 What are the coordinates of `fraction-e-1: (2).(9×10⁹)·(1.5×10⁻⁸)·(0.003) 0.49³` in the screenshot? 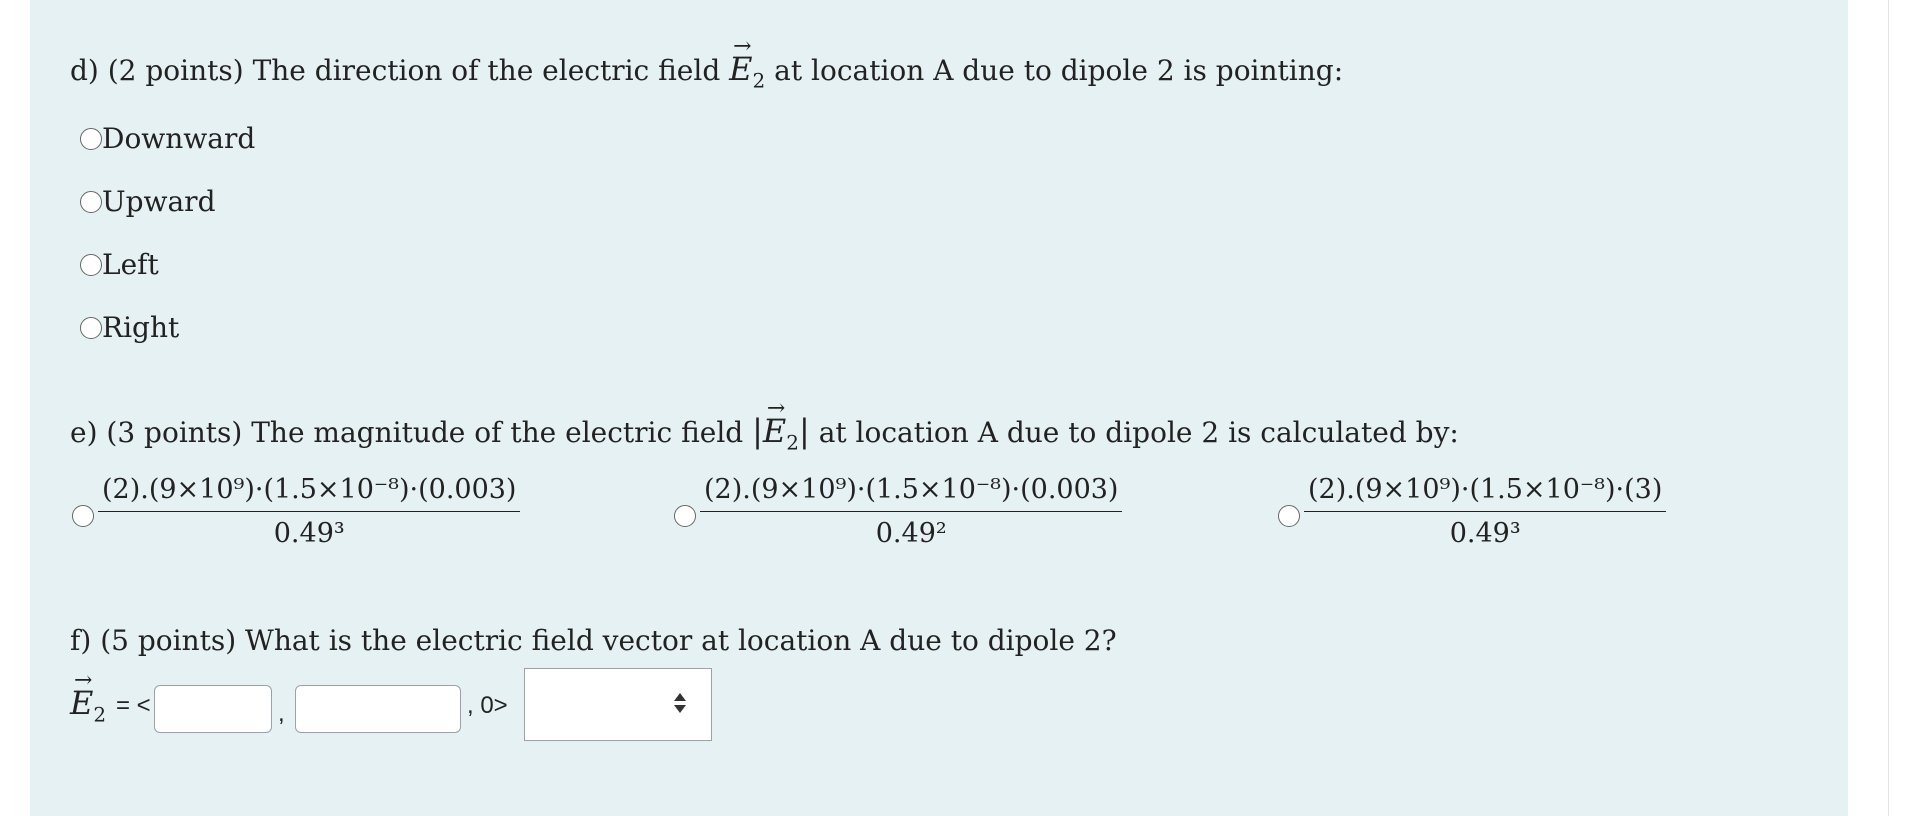 It's located at (309, 511).